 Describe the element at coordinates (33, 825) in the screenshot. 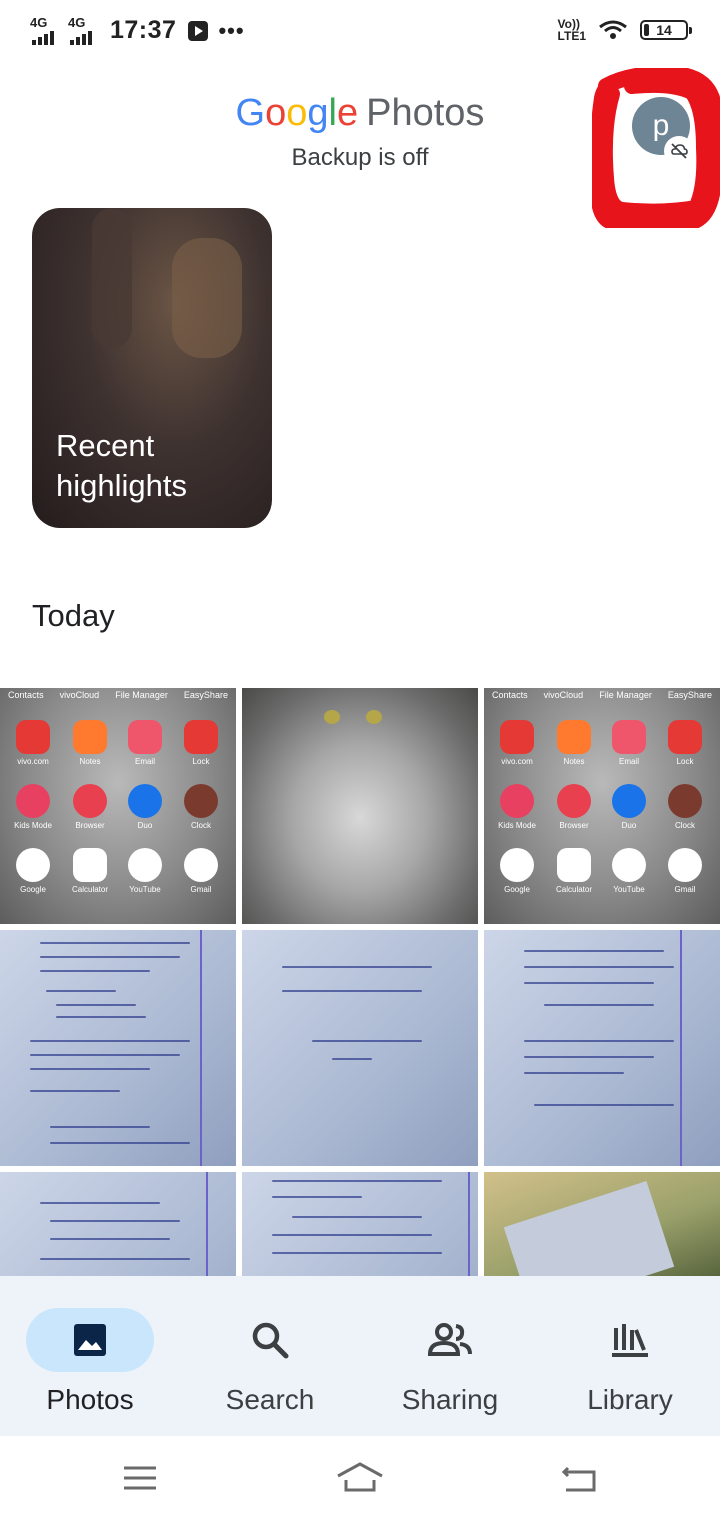

I see `app-label: Kids Mode` at that location.